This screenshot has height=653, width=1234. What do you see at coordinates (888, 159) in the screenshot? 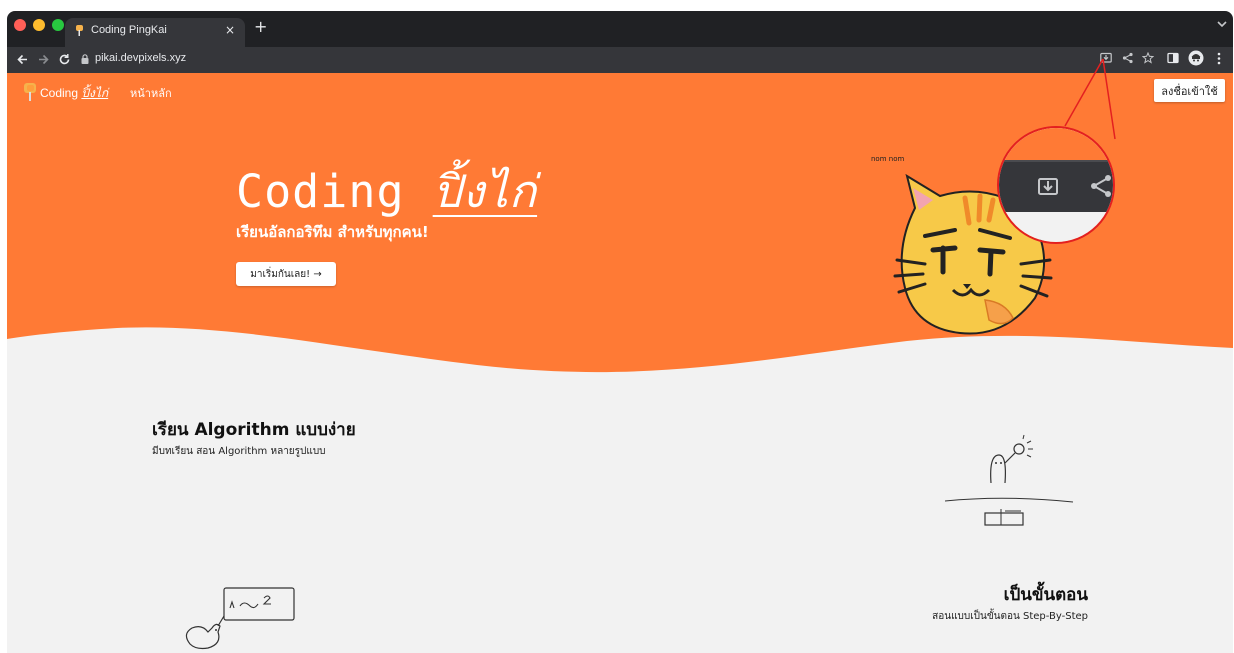
I see `mascot-caption: nom nom` at bounding box center [888, 159].